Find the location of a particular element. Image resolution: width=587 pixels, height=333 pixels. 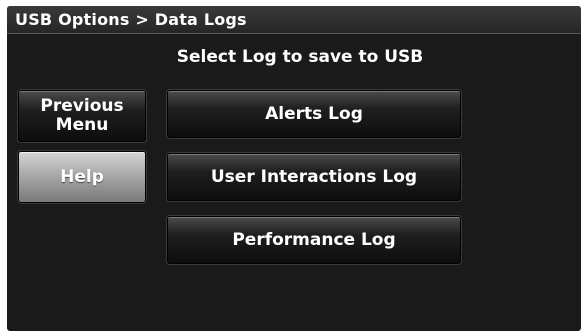

page-prompt: Select Log to save to USB is located at coordinates (300, 57).